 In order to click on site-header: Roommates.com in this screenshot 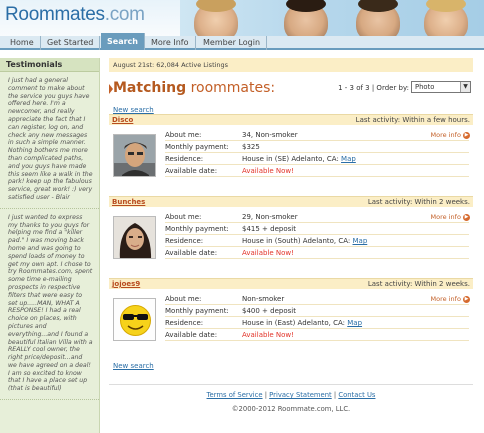, I will do `click(242, 18)`.